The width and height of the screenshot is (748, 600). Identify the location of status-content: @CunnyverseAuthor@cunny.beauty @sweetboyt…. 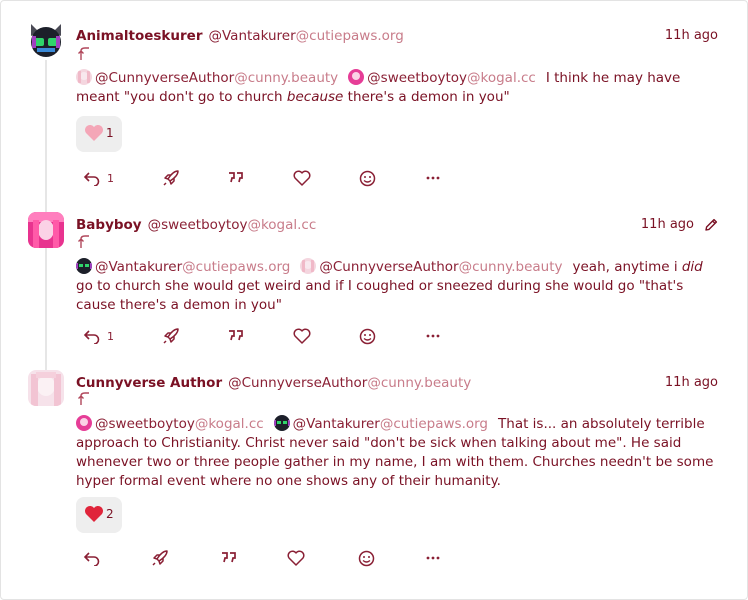
(378, 87).